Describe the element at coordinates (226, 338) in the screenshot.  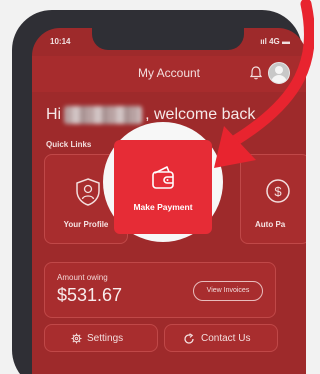
I see `contact-us-label: Contact Us` at that location.